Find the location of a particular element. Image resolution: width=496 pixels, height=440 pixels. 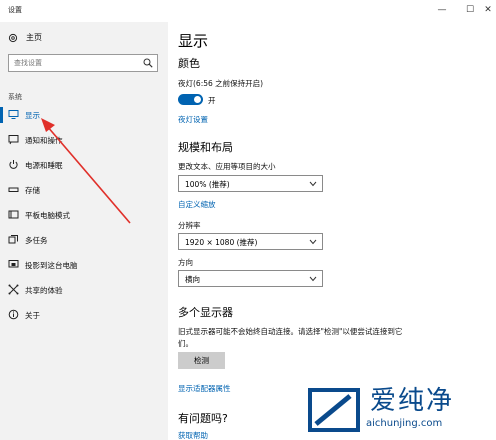

get-help-link: 获取帮助 is located at coordinates (193, 435).